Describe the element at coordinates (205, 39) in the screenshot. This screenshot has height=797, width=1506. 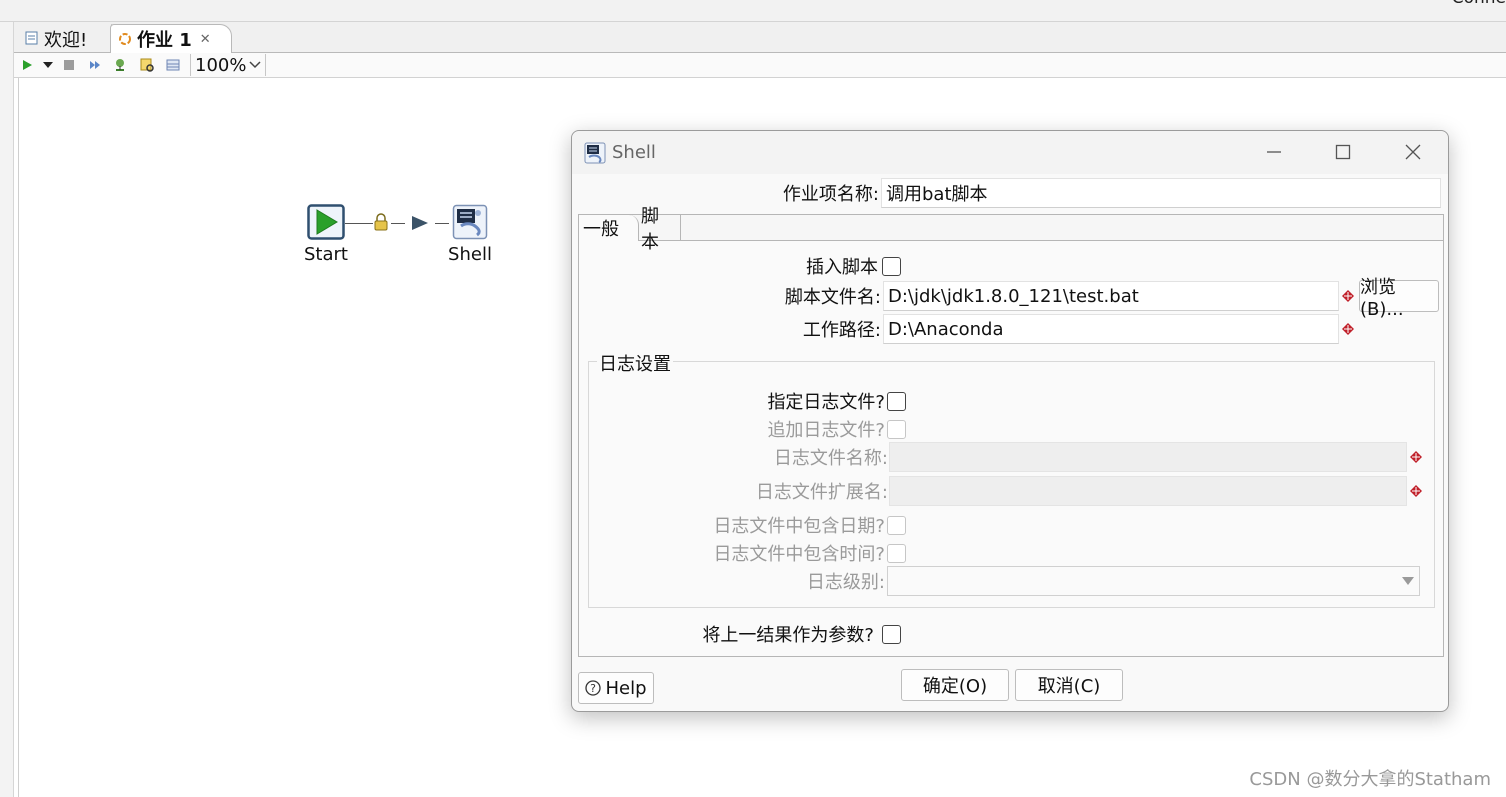
I see `close-tab-icon: ✕` at that location.